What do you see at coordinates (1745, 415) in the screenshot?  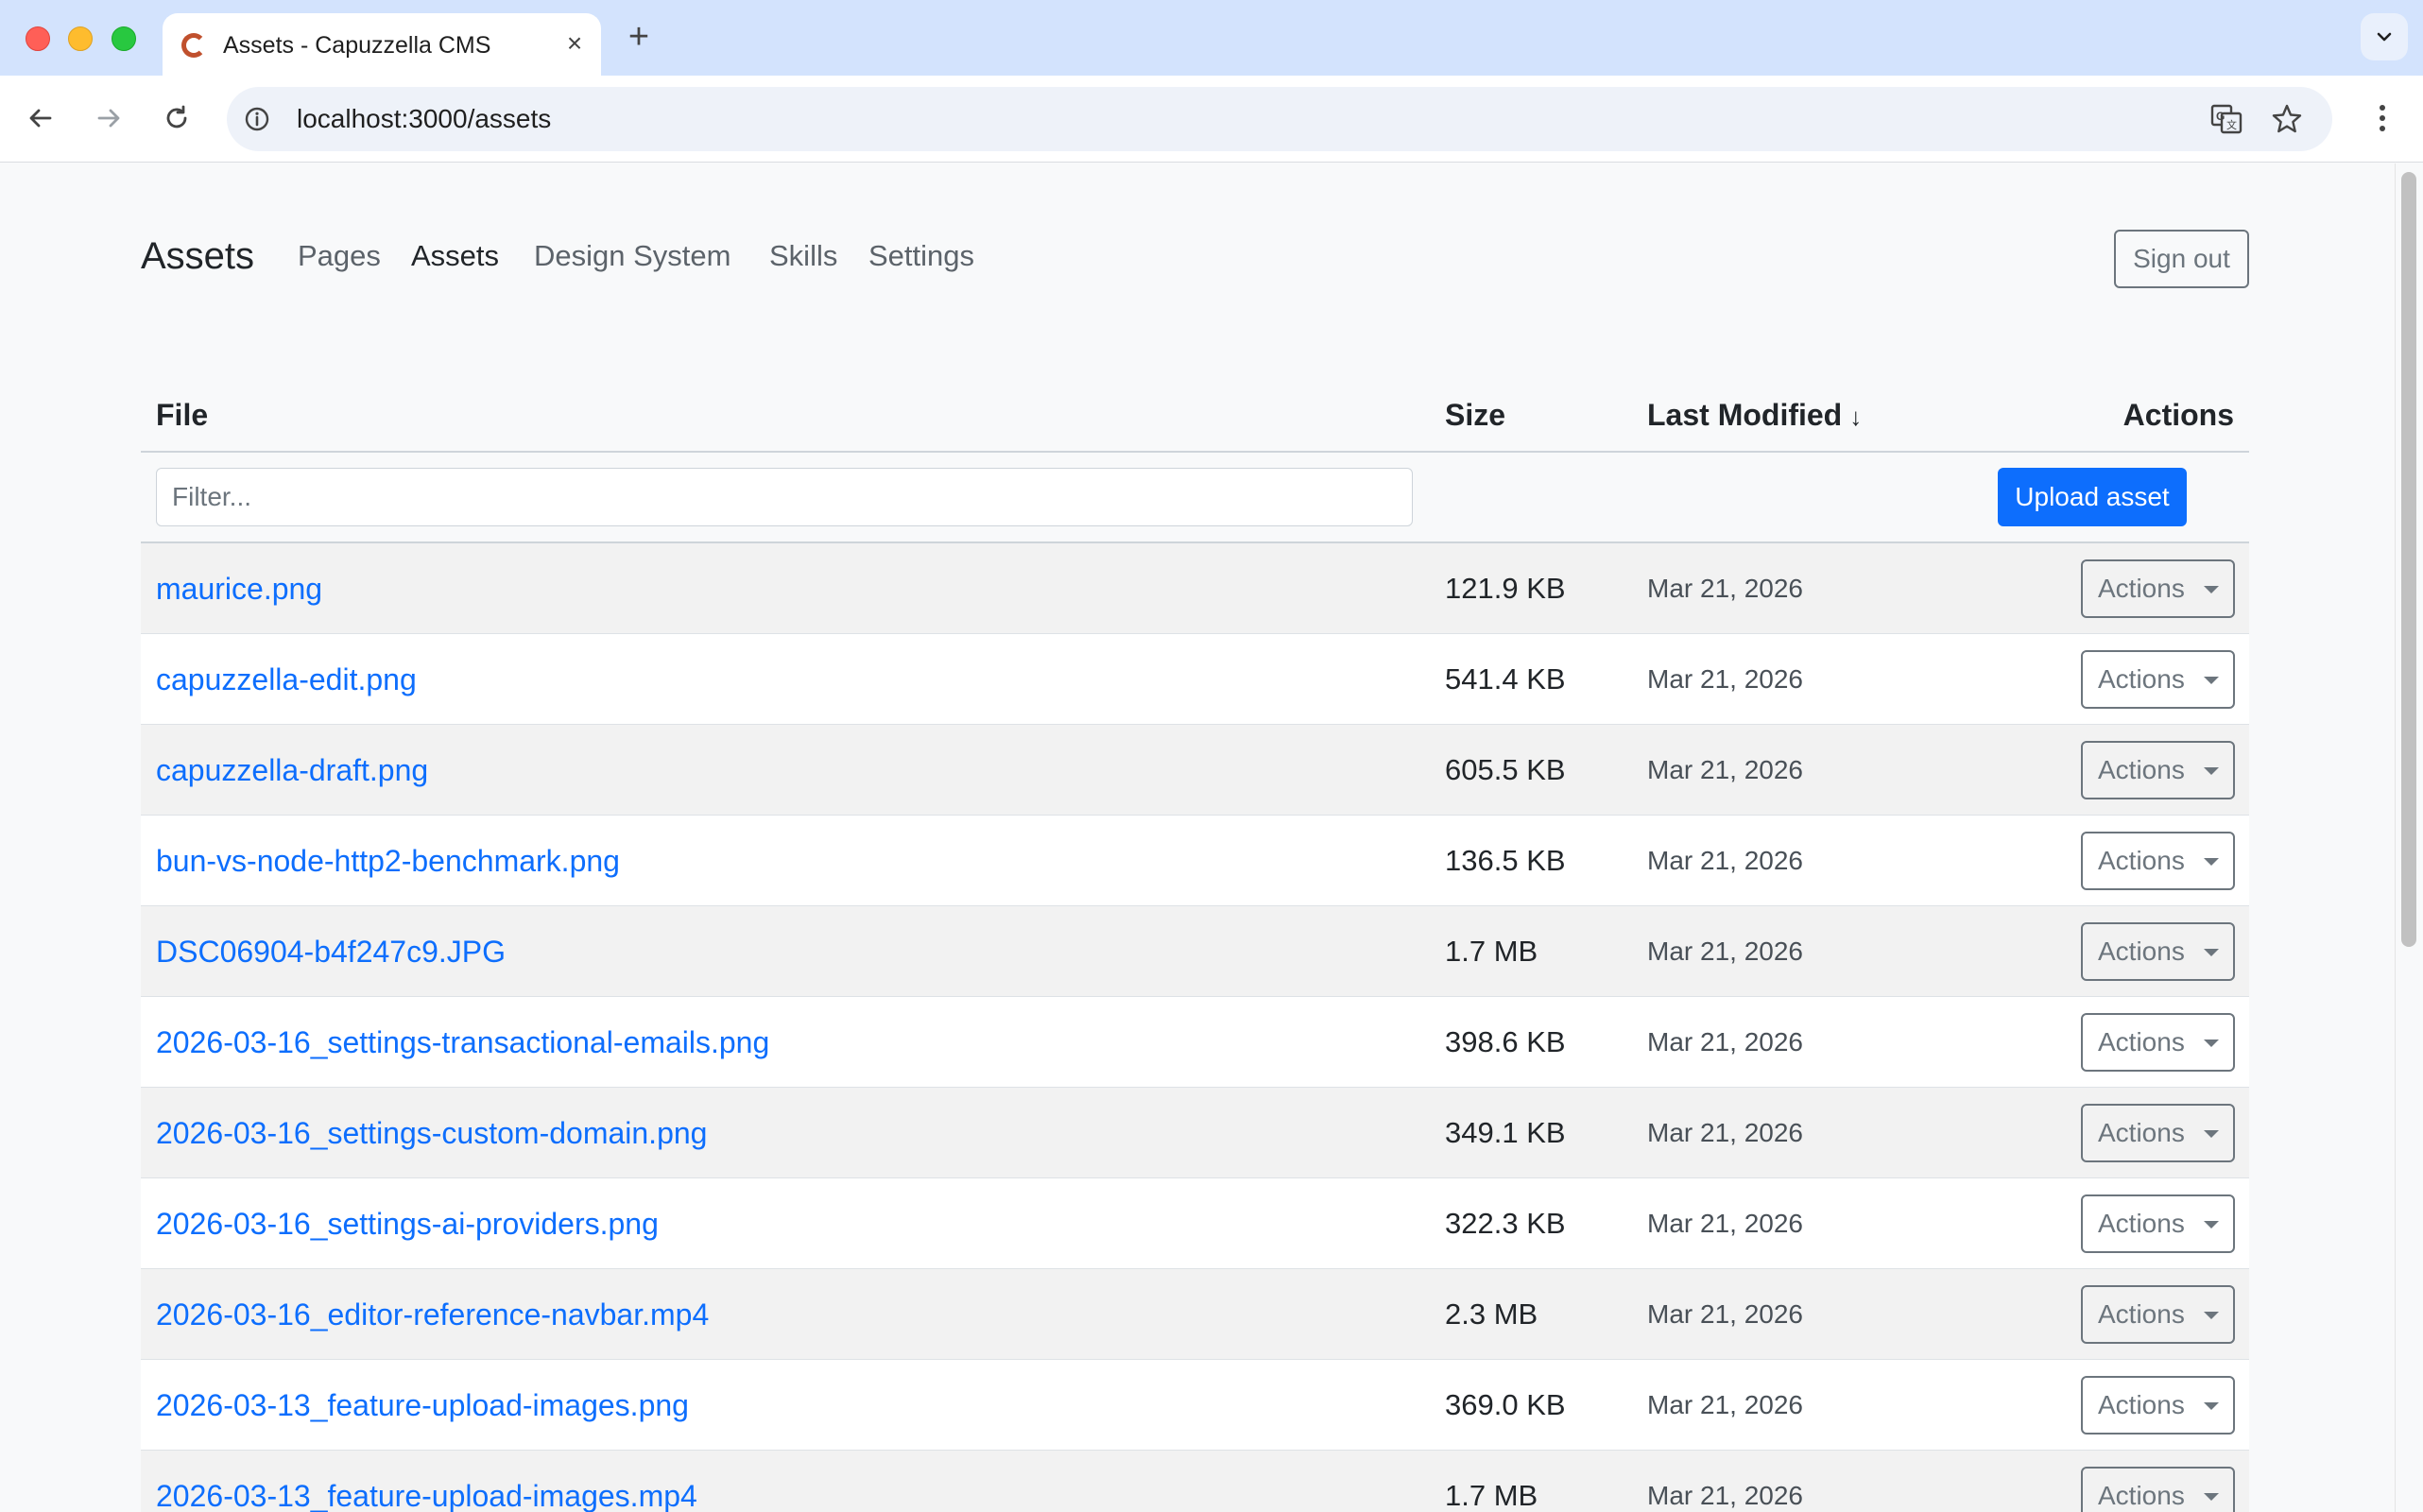 I see `column-header-last-modified-label: Last Modified` at bounding box center [1745, 415].